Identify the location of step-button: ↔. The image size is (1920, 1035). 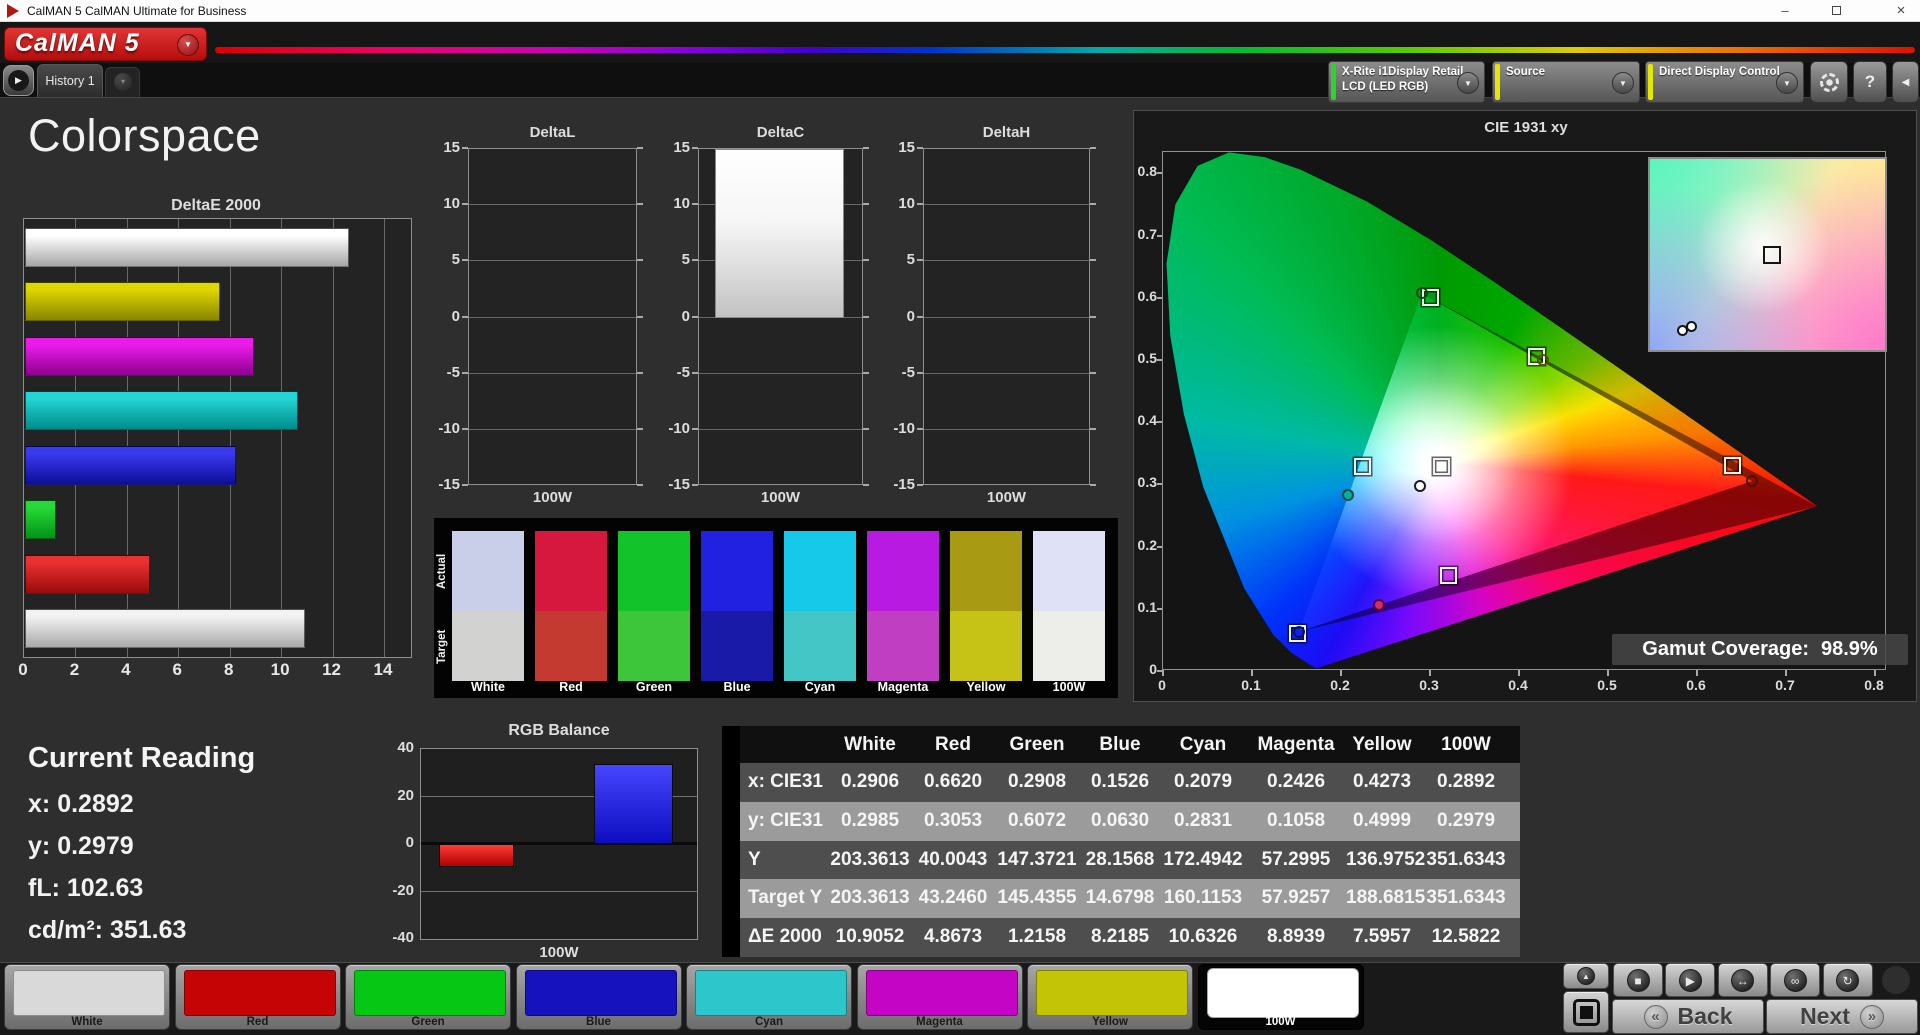
(1742, 980).